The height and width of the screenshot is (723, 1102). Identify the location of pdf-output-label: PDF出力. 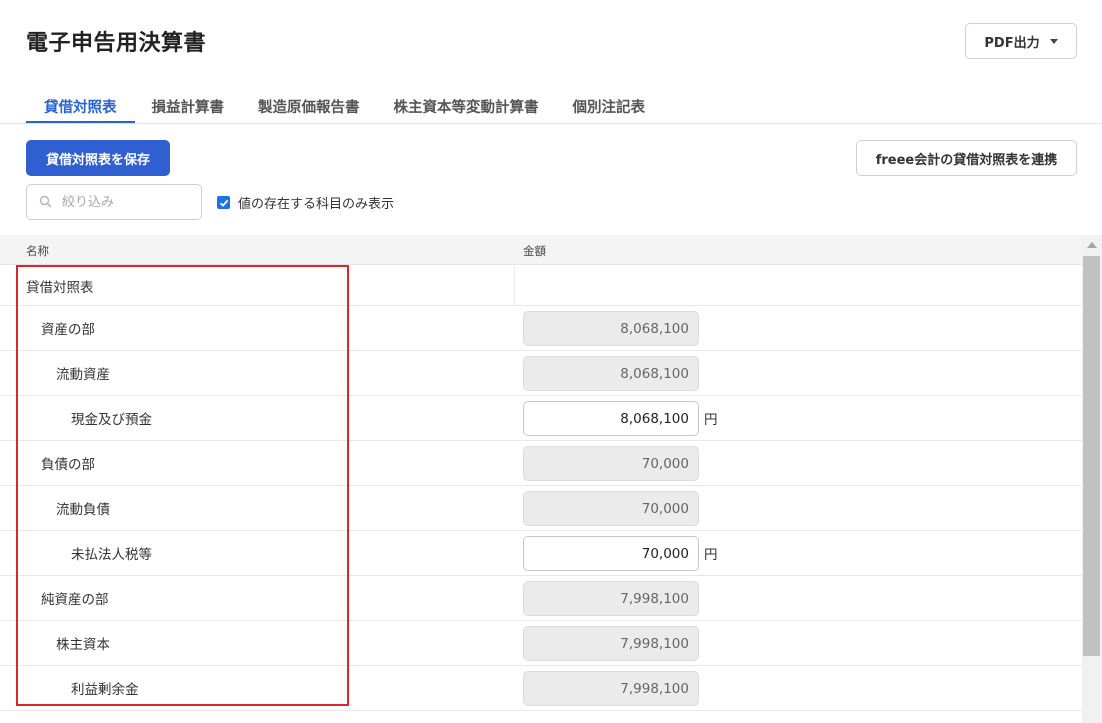
(1012, 43).